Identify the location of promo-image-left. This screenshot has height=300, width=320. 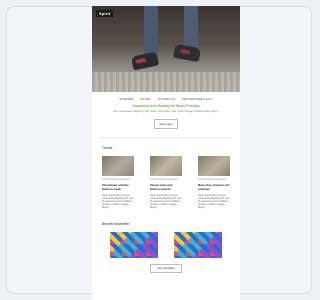
(134, 244).